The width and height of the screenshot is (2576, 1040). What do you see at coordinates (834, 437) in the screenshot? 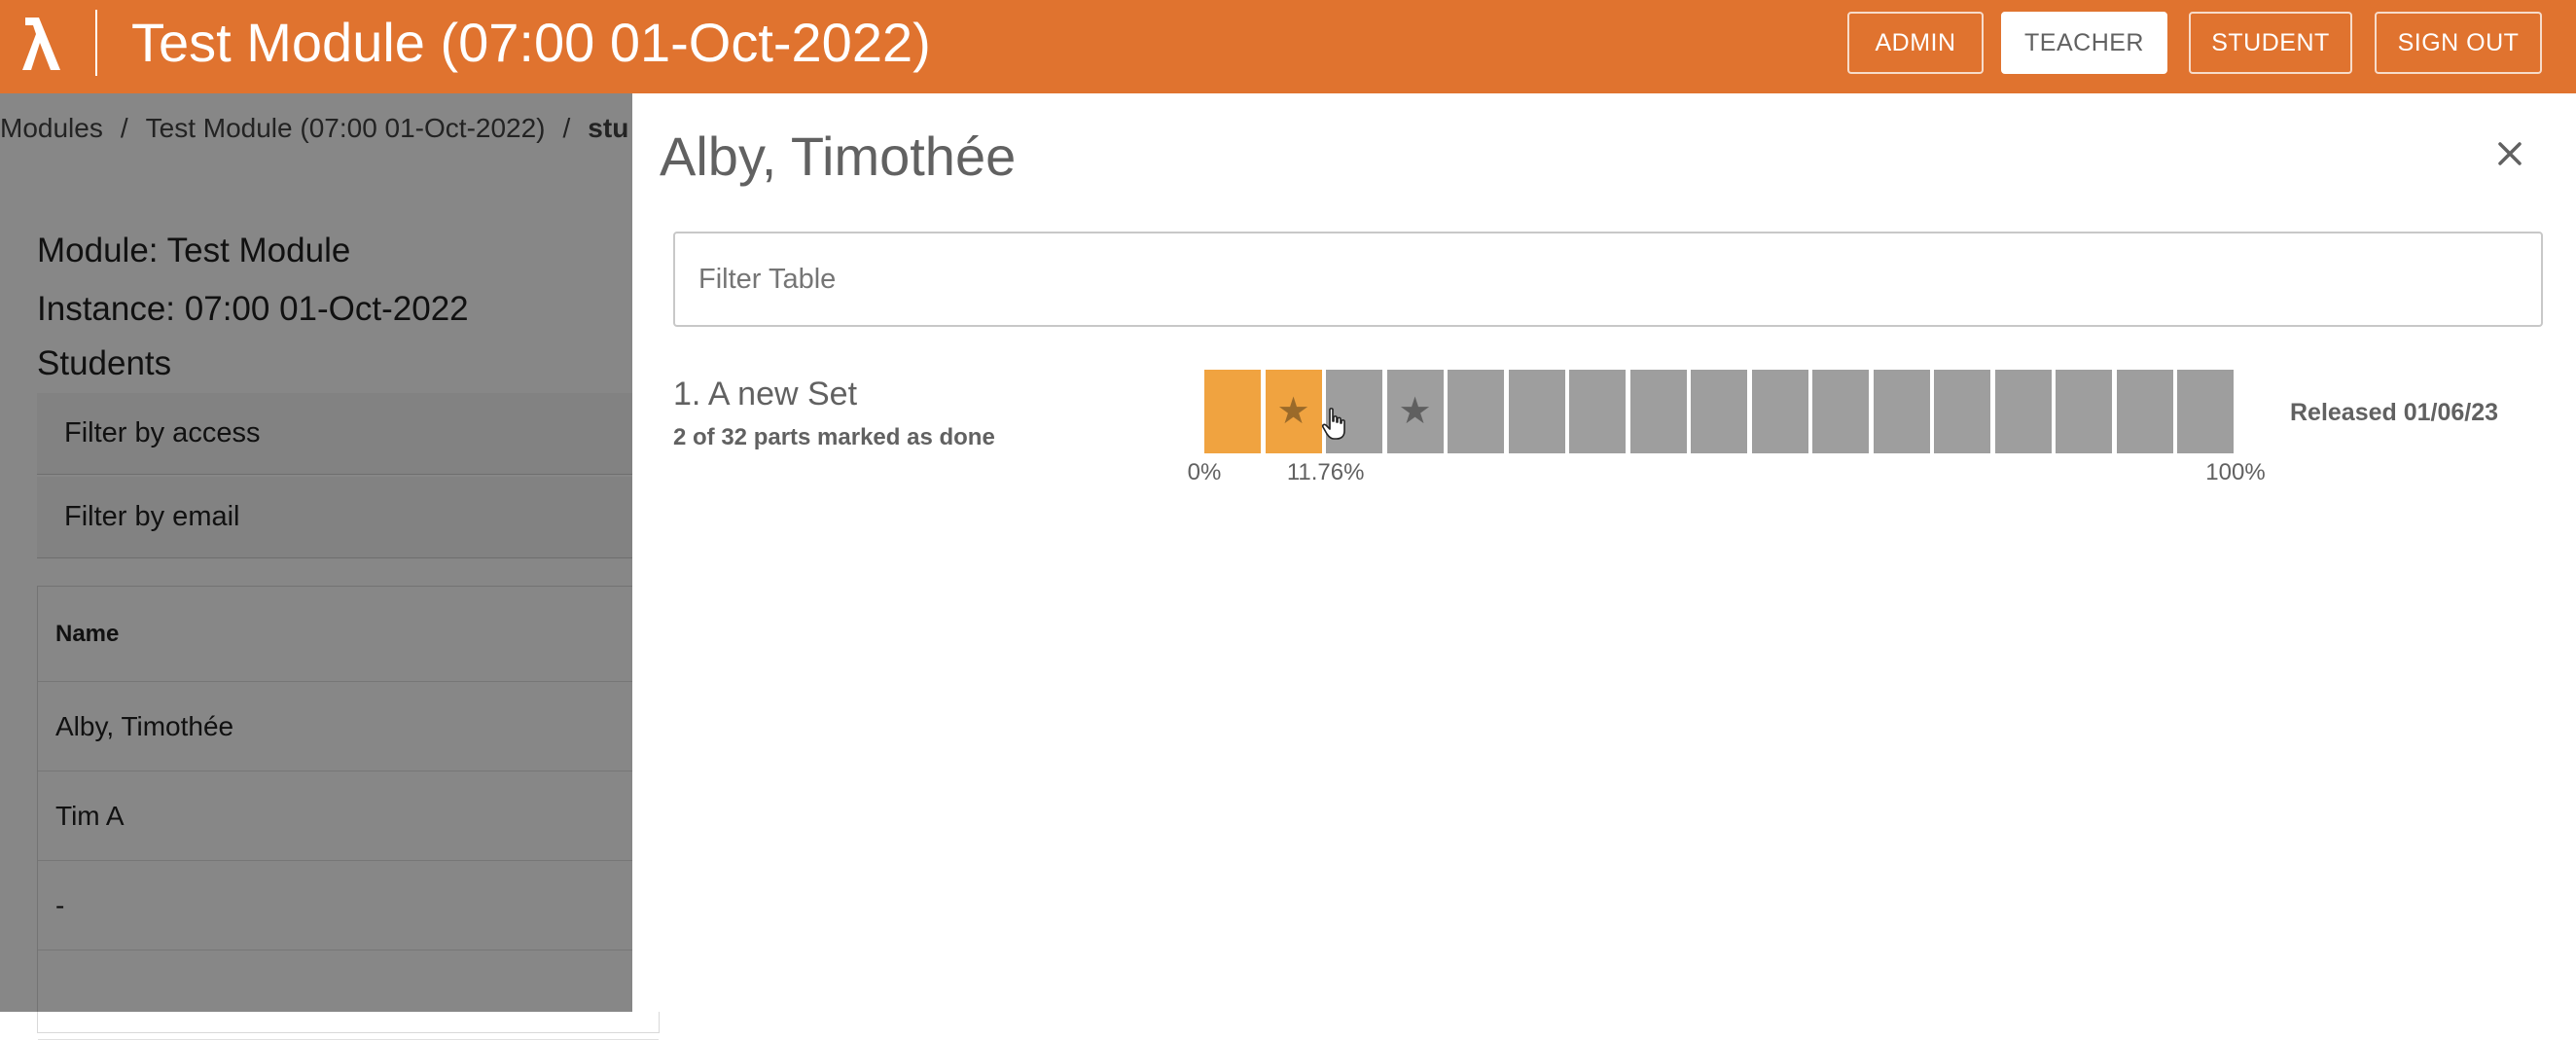
I see `set-progress-text: 2 of 32 parts marked as done` at bounding box center [834, 437].